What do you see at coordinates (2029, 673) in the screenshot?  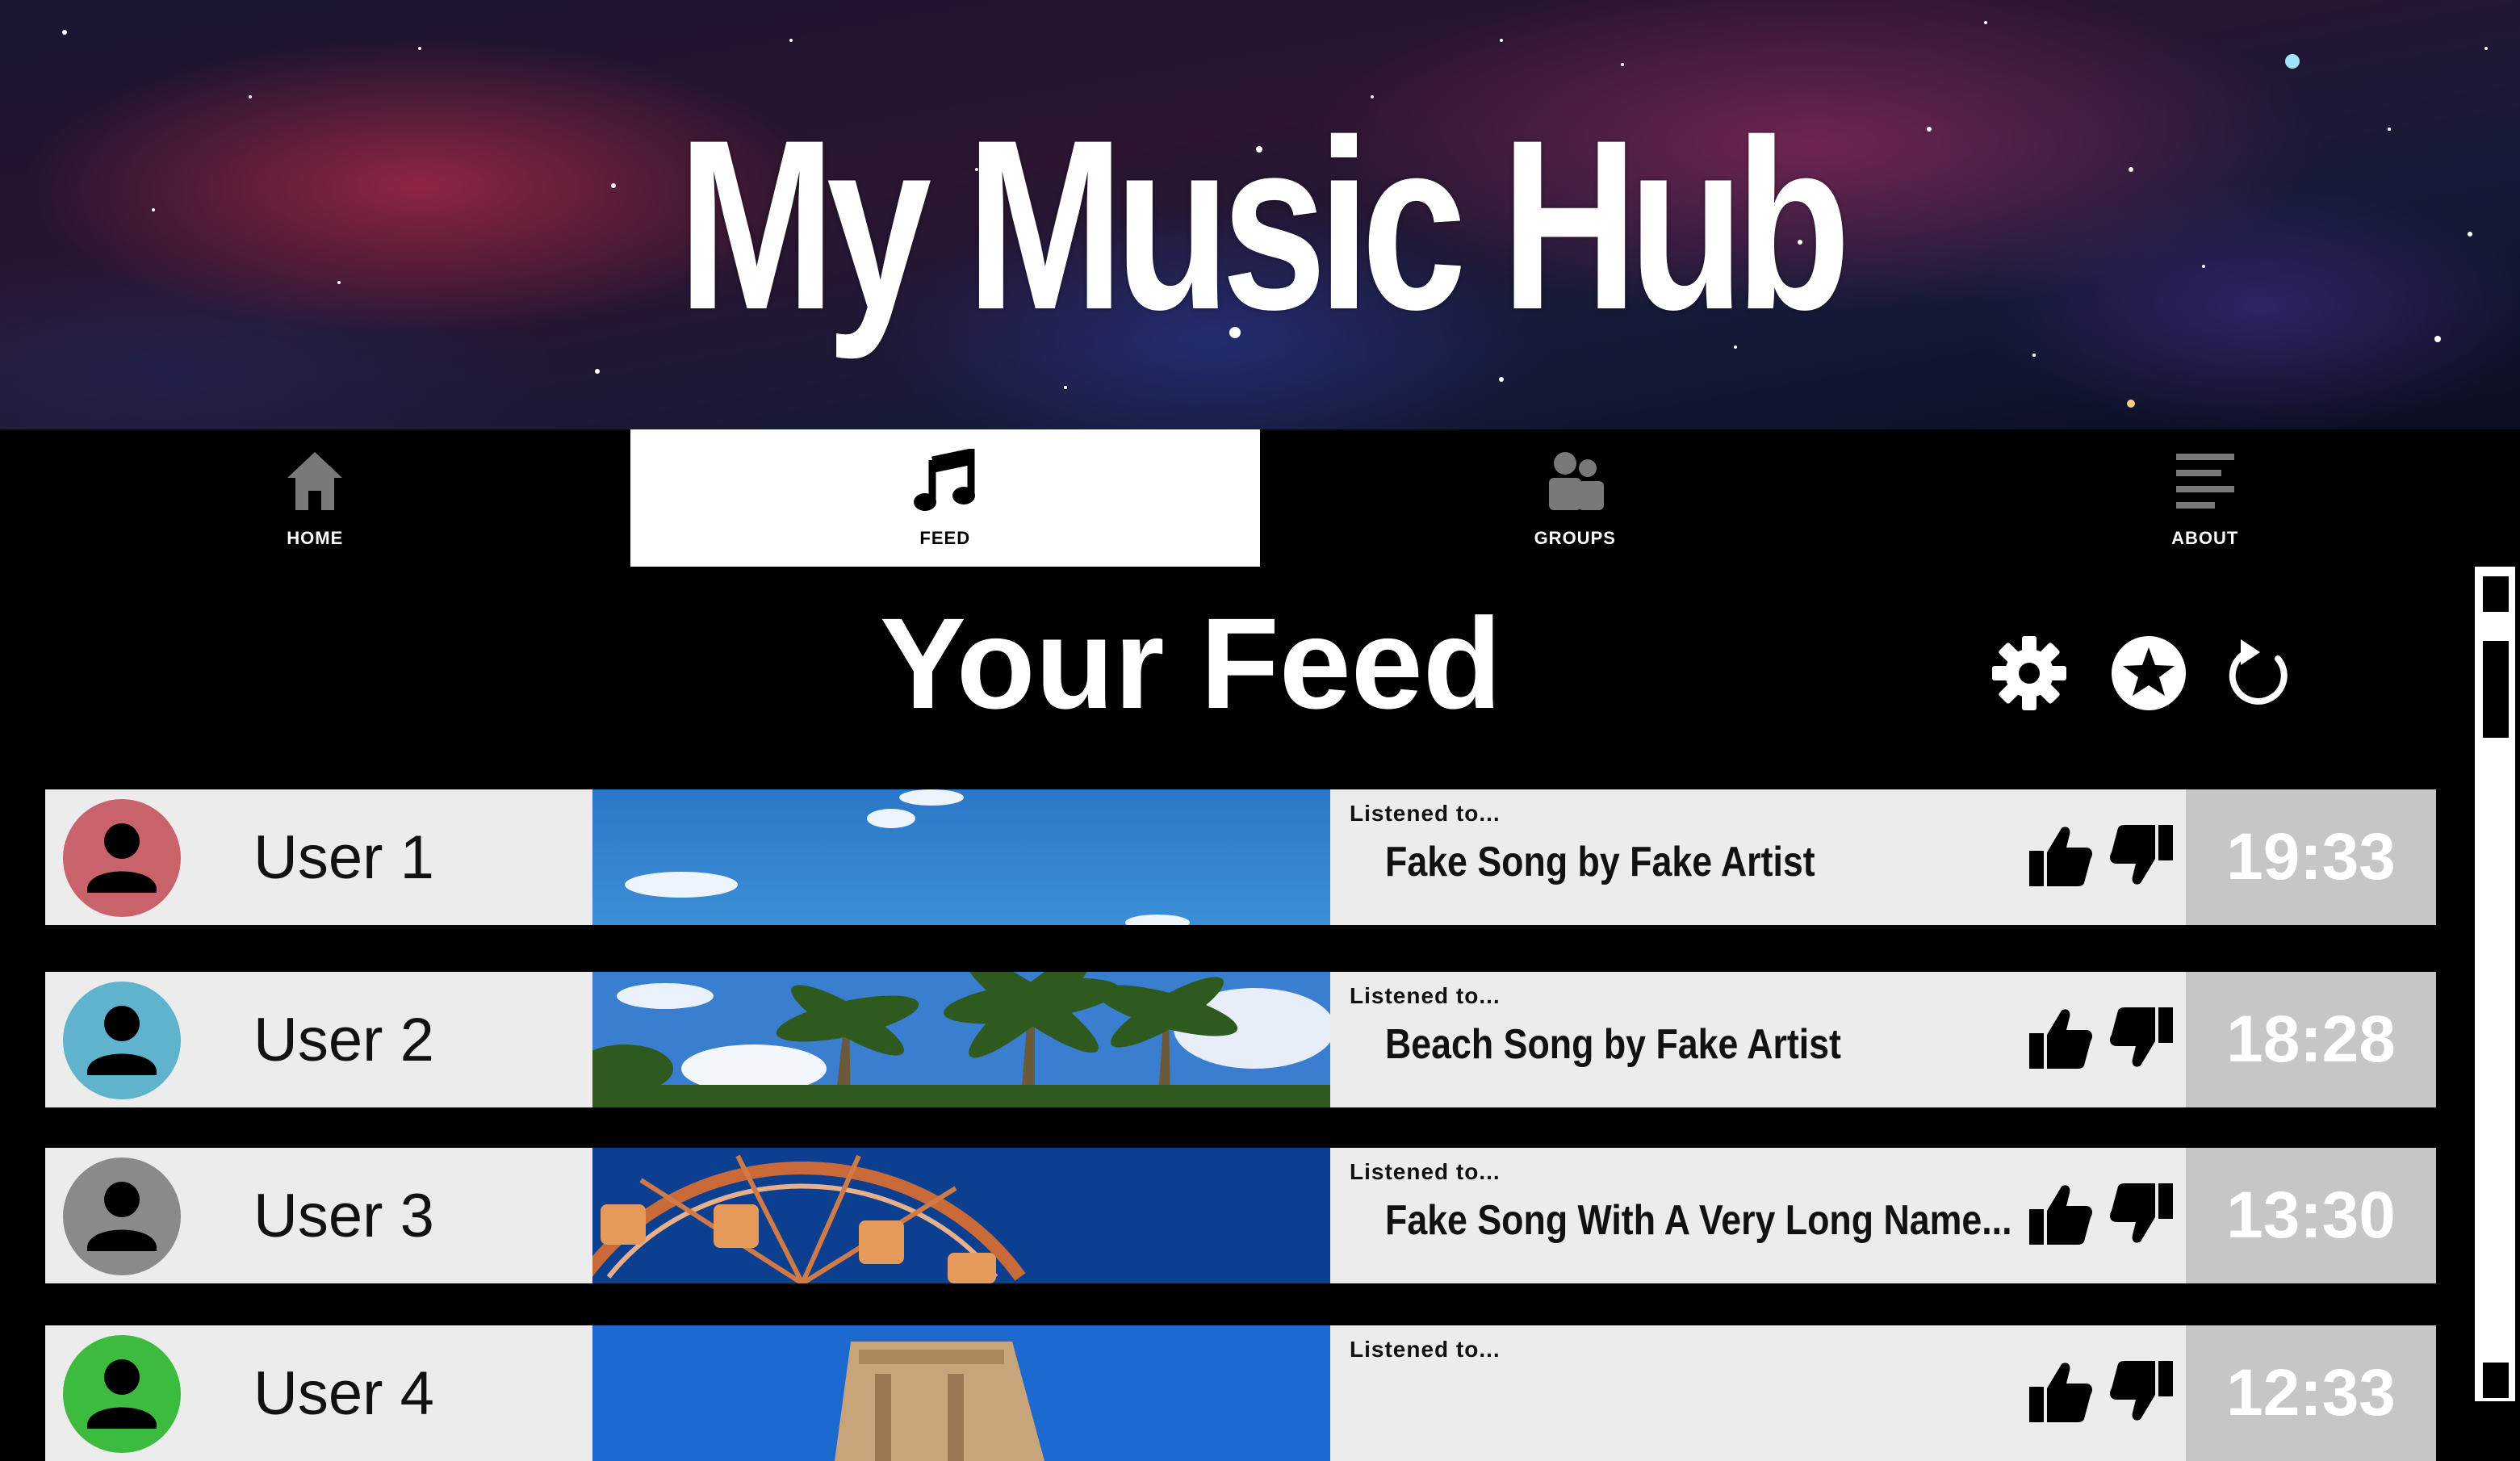 I see `gear-icon` at bounding box center [2029, 673].